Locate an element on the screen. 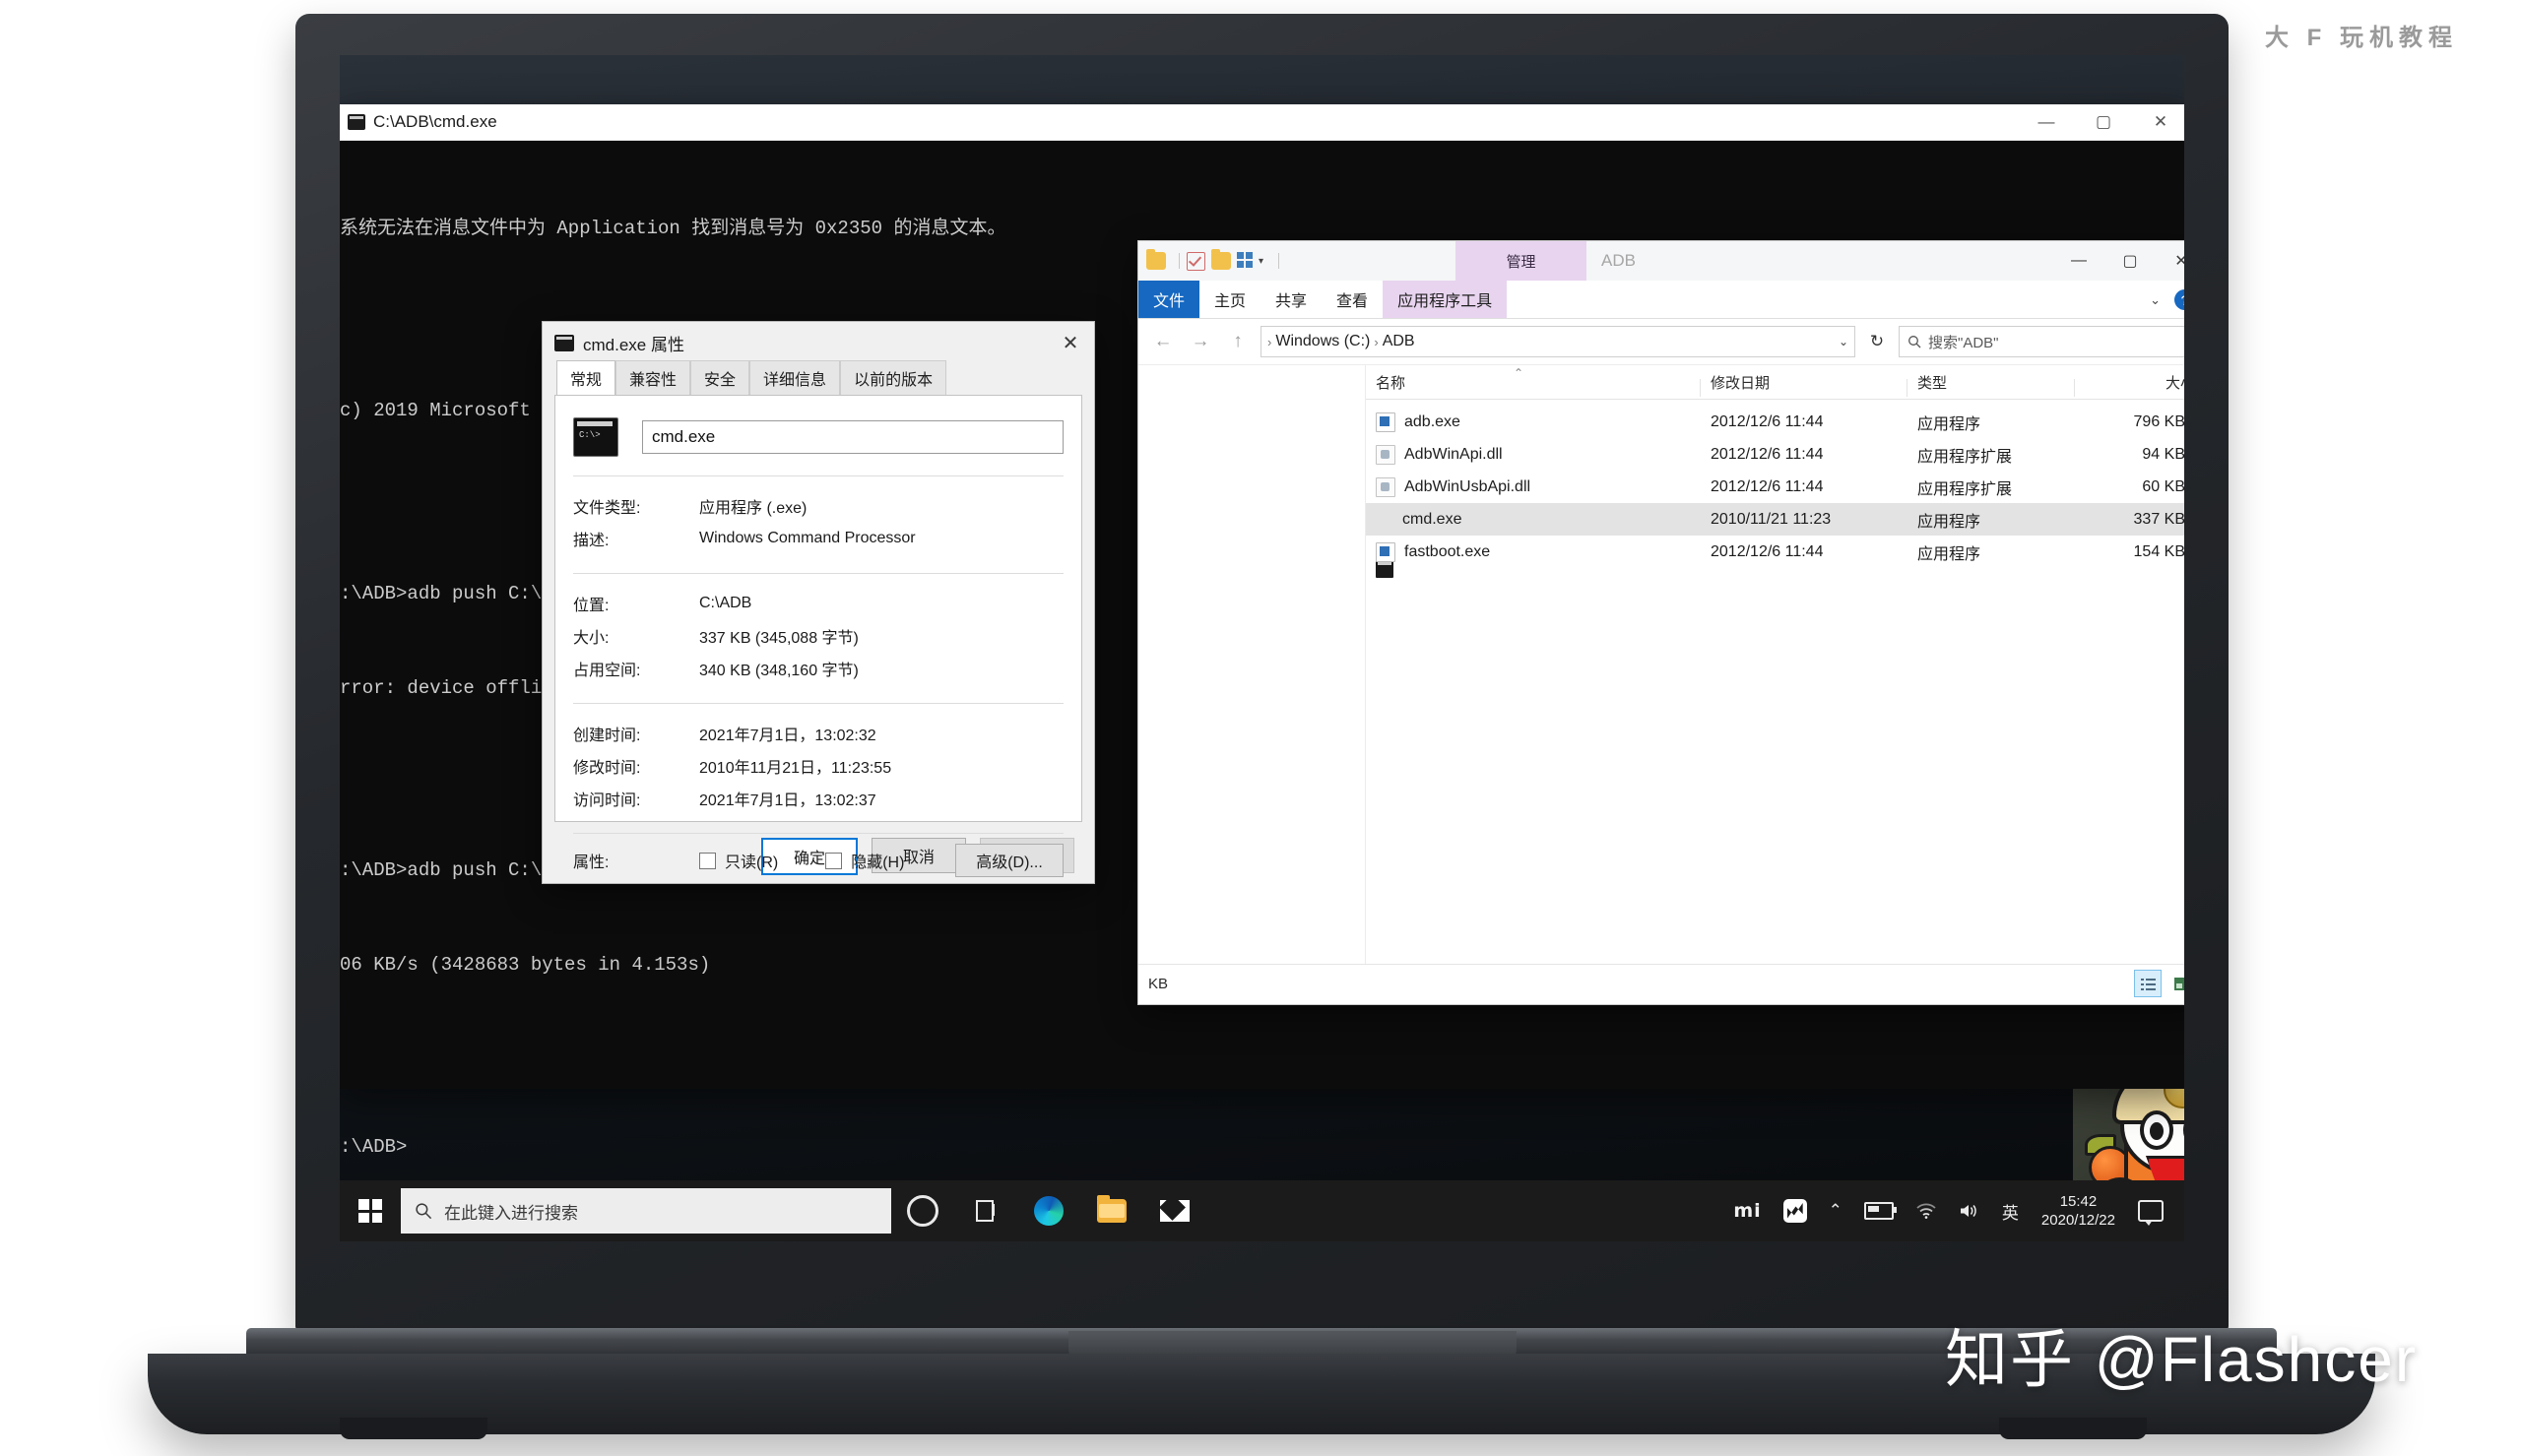 The image size is (2521, 1456). cmd-minimize-button: — is located at coordinates (2046, 122).